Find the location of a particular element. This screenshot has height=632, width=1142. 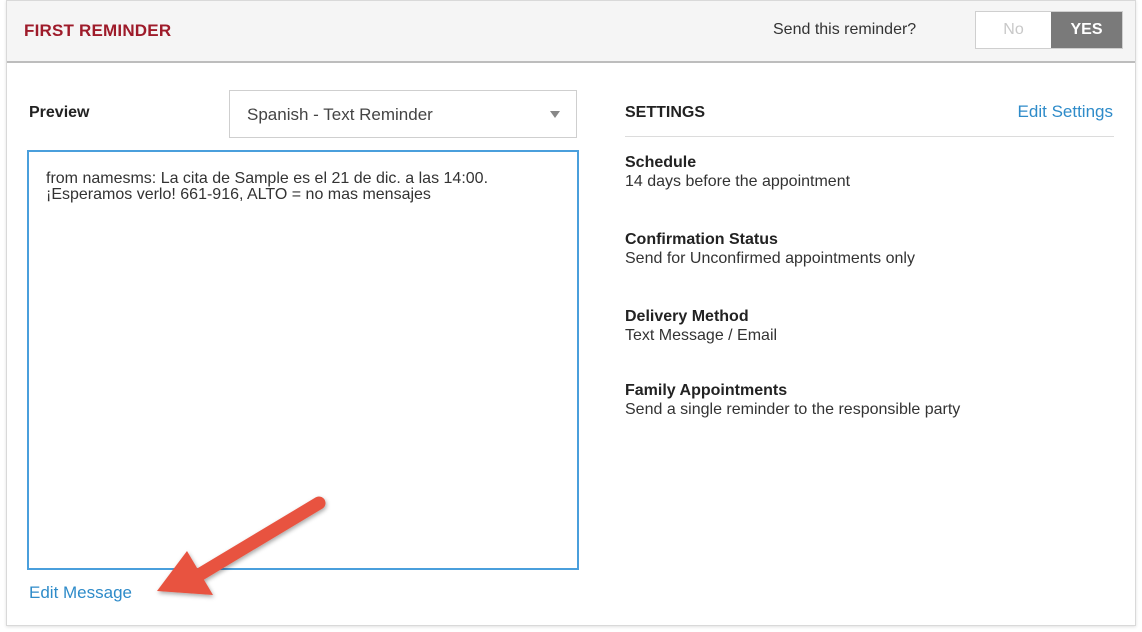

setting-schedule: Schedule 14 days before the appointment is located at coordinates (870, 173).